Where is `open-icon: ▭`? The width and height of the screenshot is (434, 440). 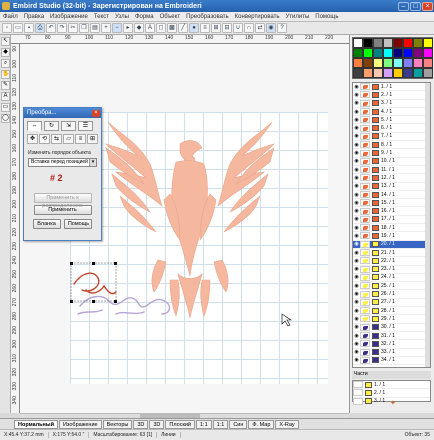
open-icon: ▭ is located at coordinates (18, 28).